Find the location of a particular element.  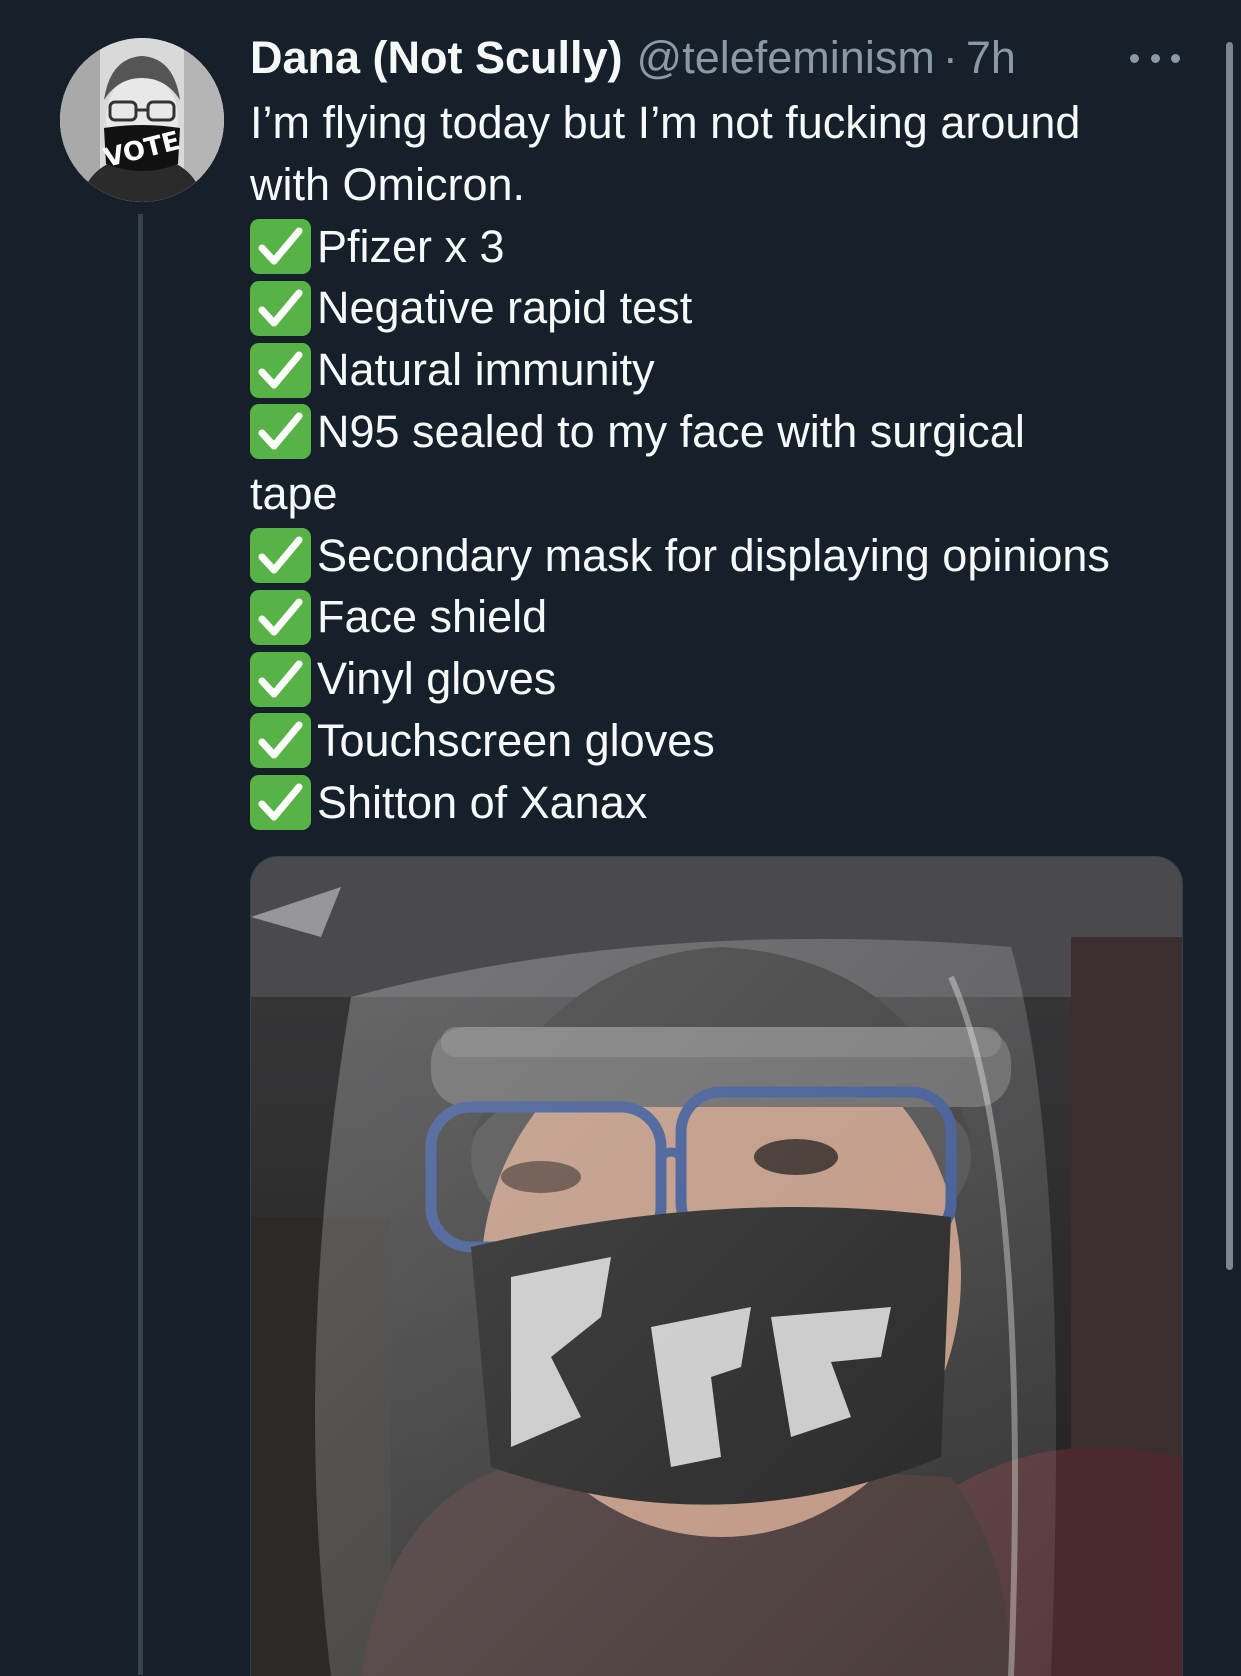

display-name: Dana (Not Scully) is located at coordinates (436, 58).